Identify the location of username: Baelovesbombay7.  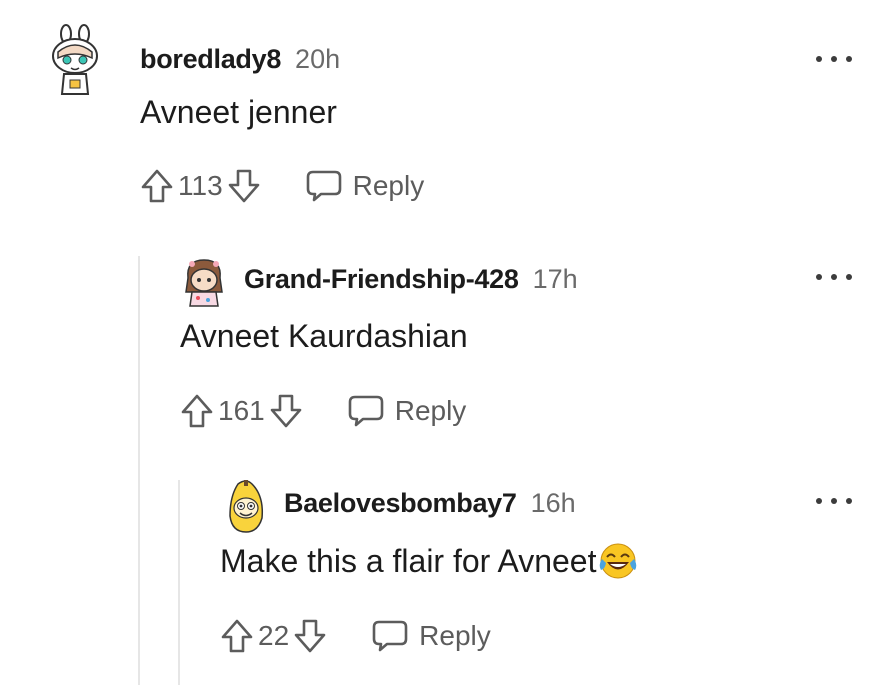
(400, 503).